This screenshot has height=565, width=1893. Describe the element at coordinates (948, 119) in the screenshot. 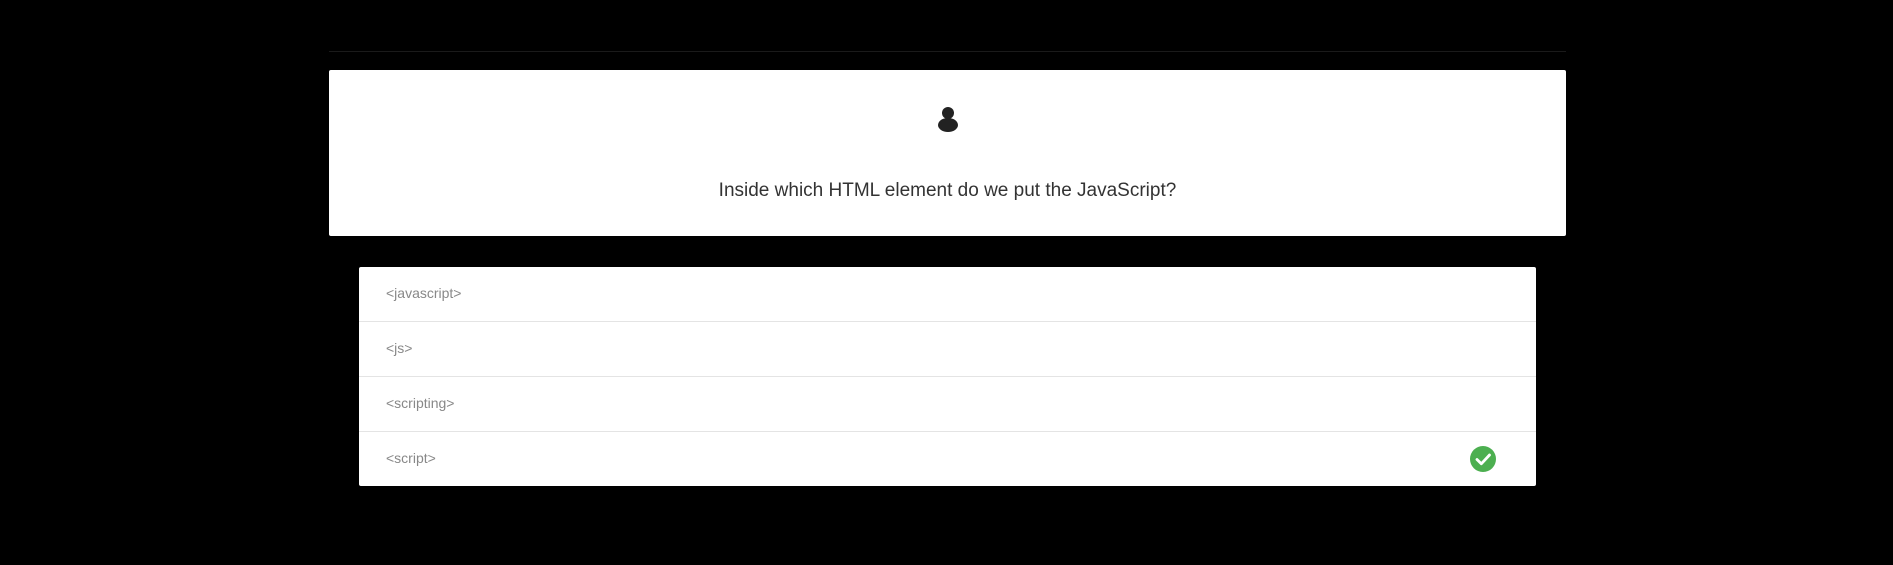

I see `person-icon` at that location.